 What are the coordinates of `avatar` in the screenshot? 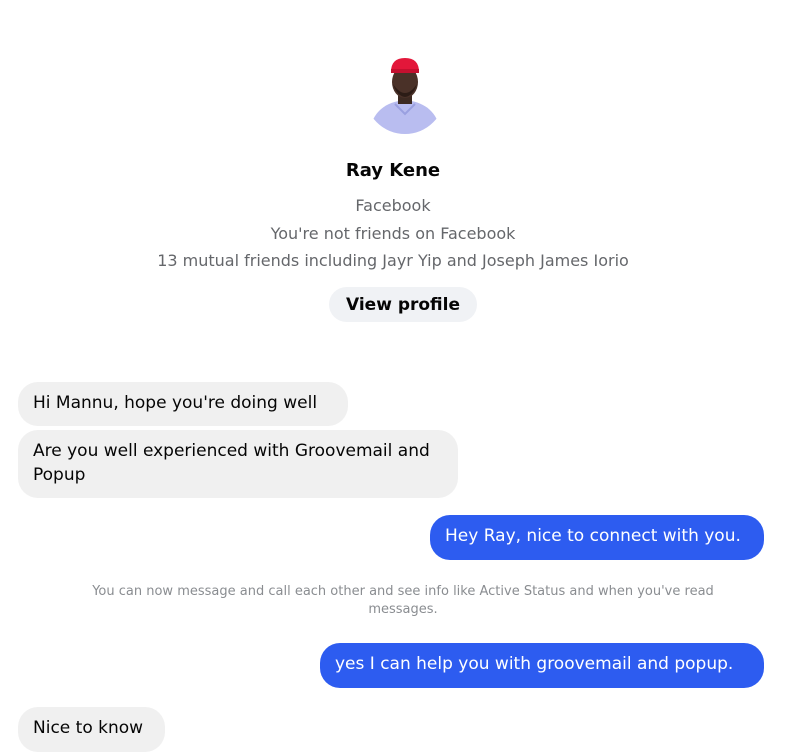 It's located at (405, 94).